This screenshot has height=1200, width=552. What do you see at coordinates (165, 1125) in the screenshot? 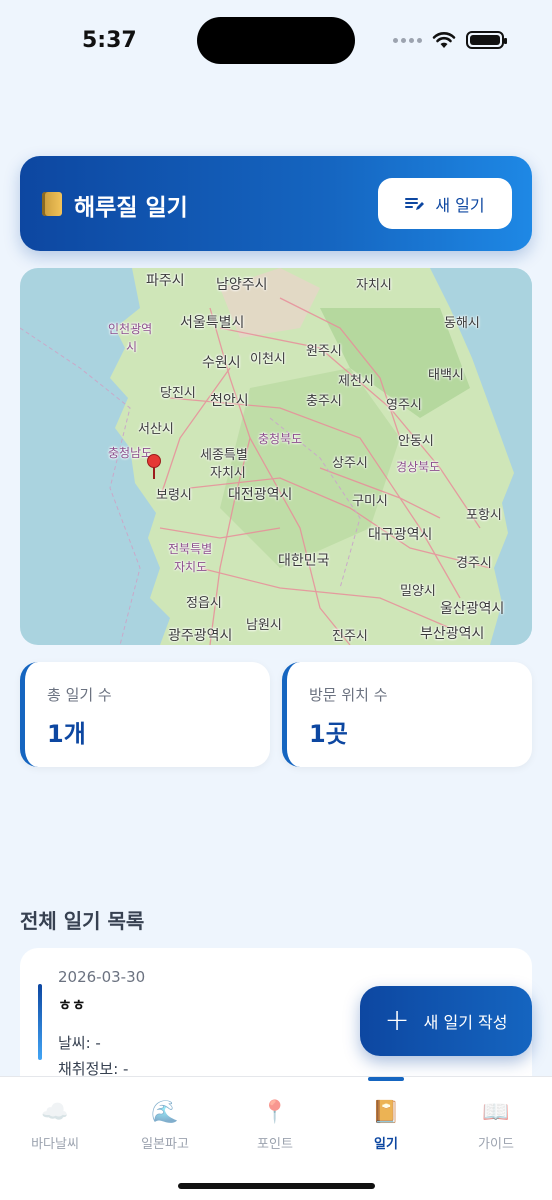
I see `tab-japan-wave: 🌊 일본파고` at bounding box center [165, 1125].